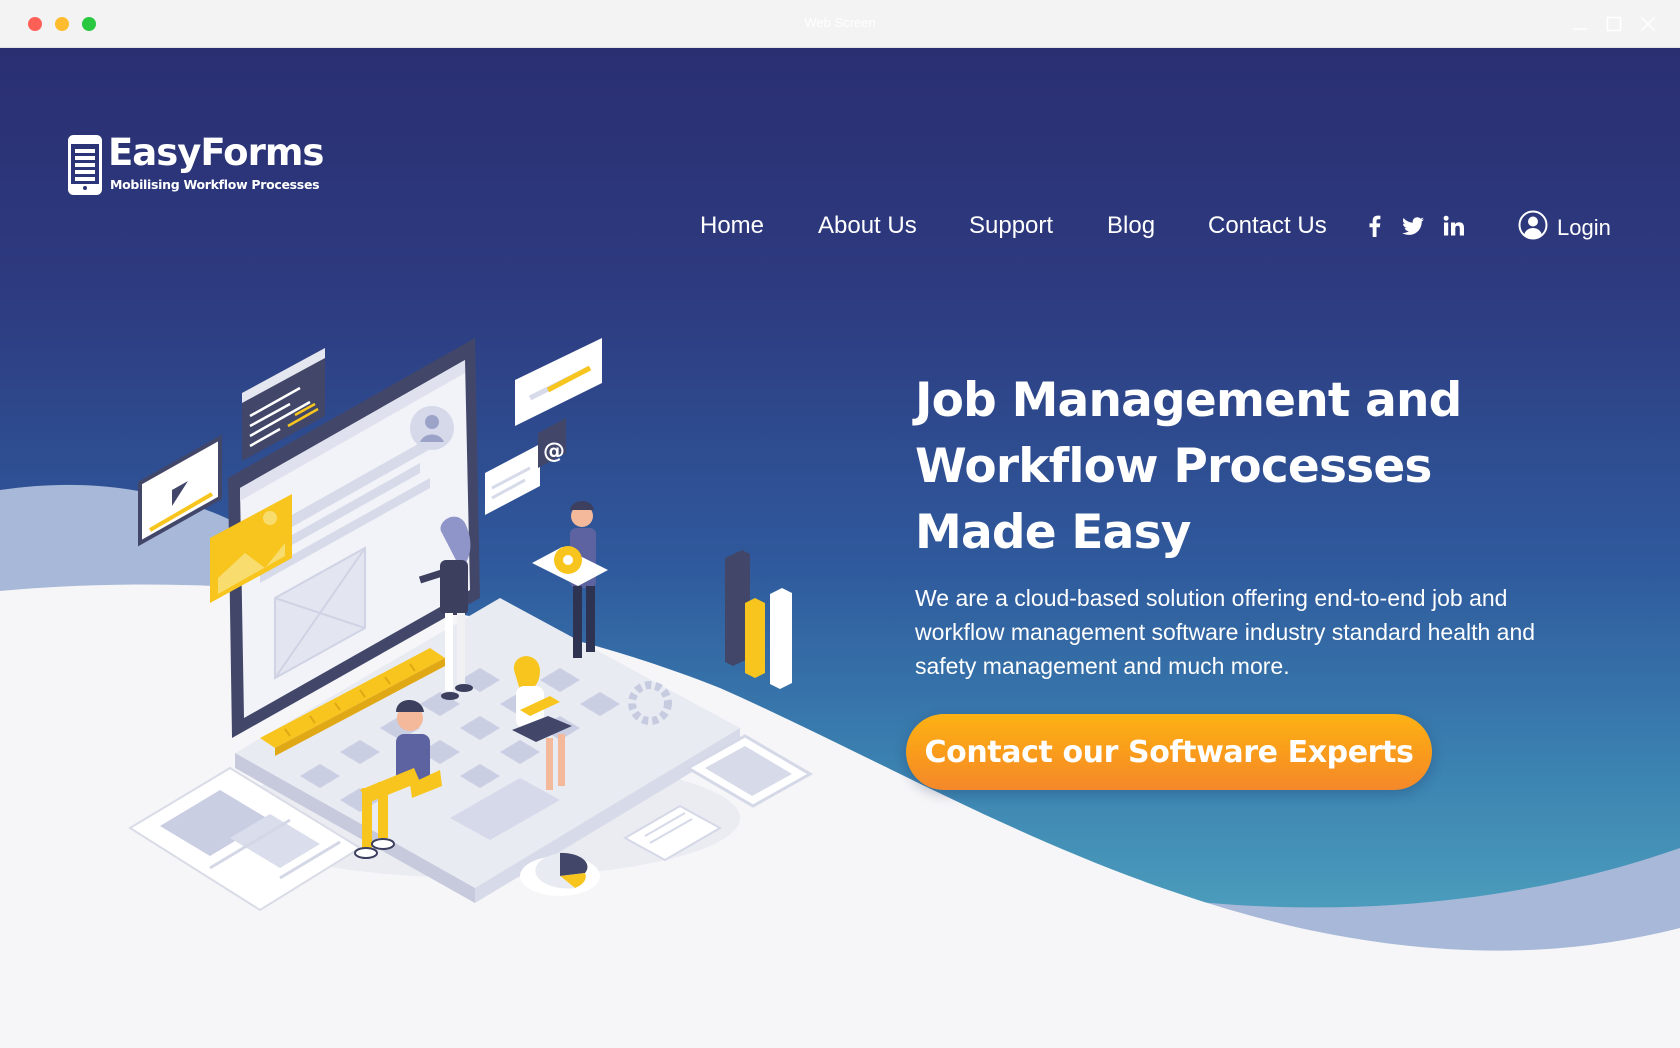 The image size is (1680, 1048). Describe the element at coordinates (1413, 226) in the screenshot. I see `twitter-icon` at that location.